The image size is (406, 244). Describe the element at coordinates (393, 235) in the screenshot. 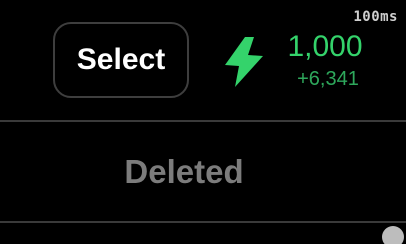

I see `scroll-thumb` at that location.